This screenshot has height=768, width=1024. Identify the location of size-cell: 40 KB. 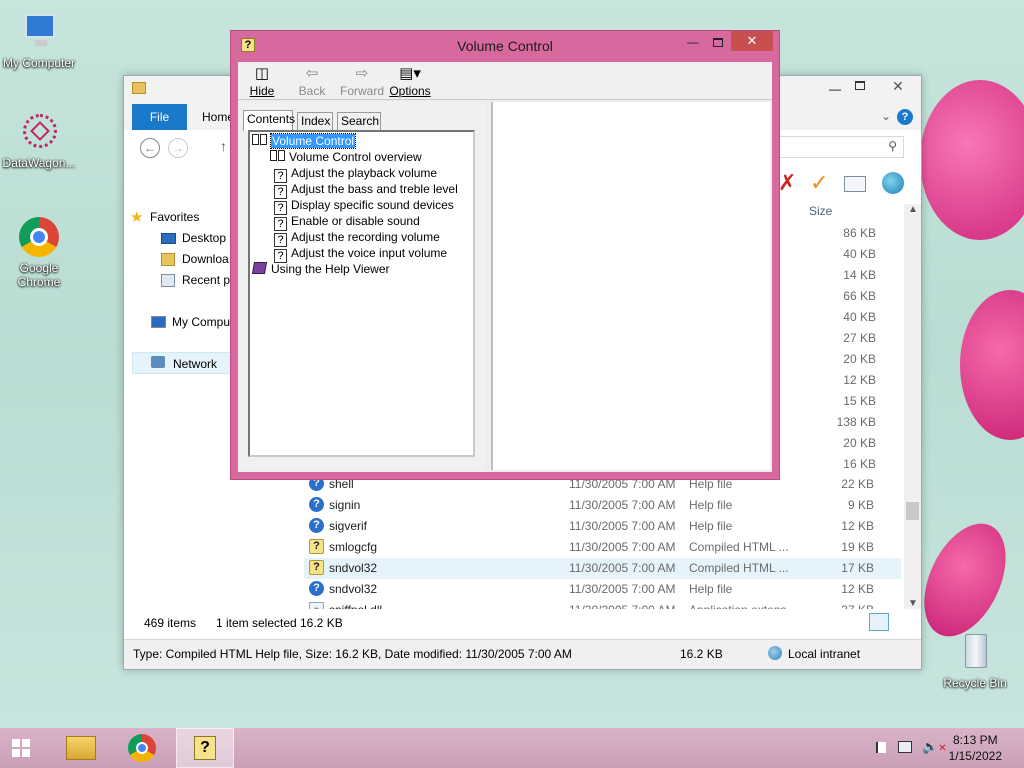
(859, 317).